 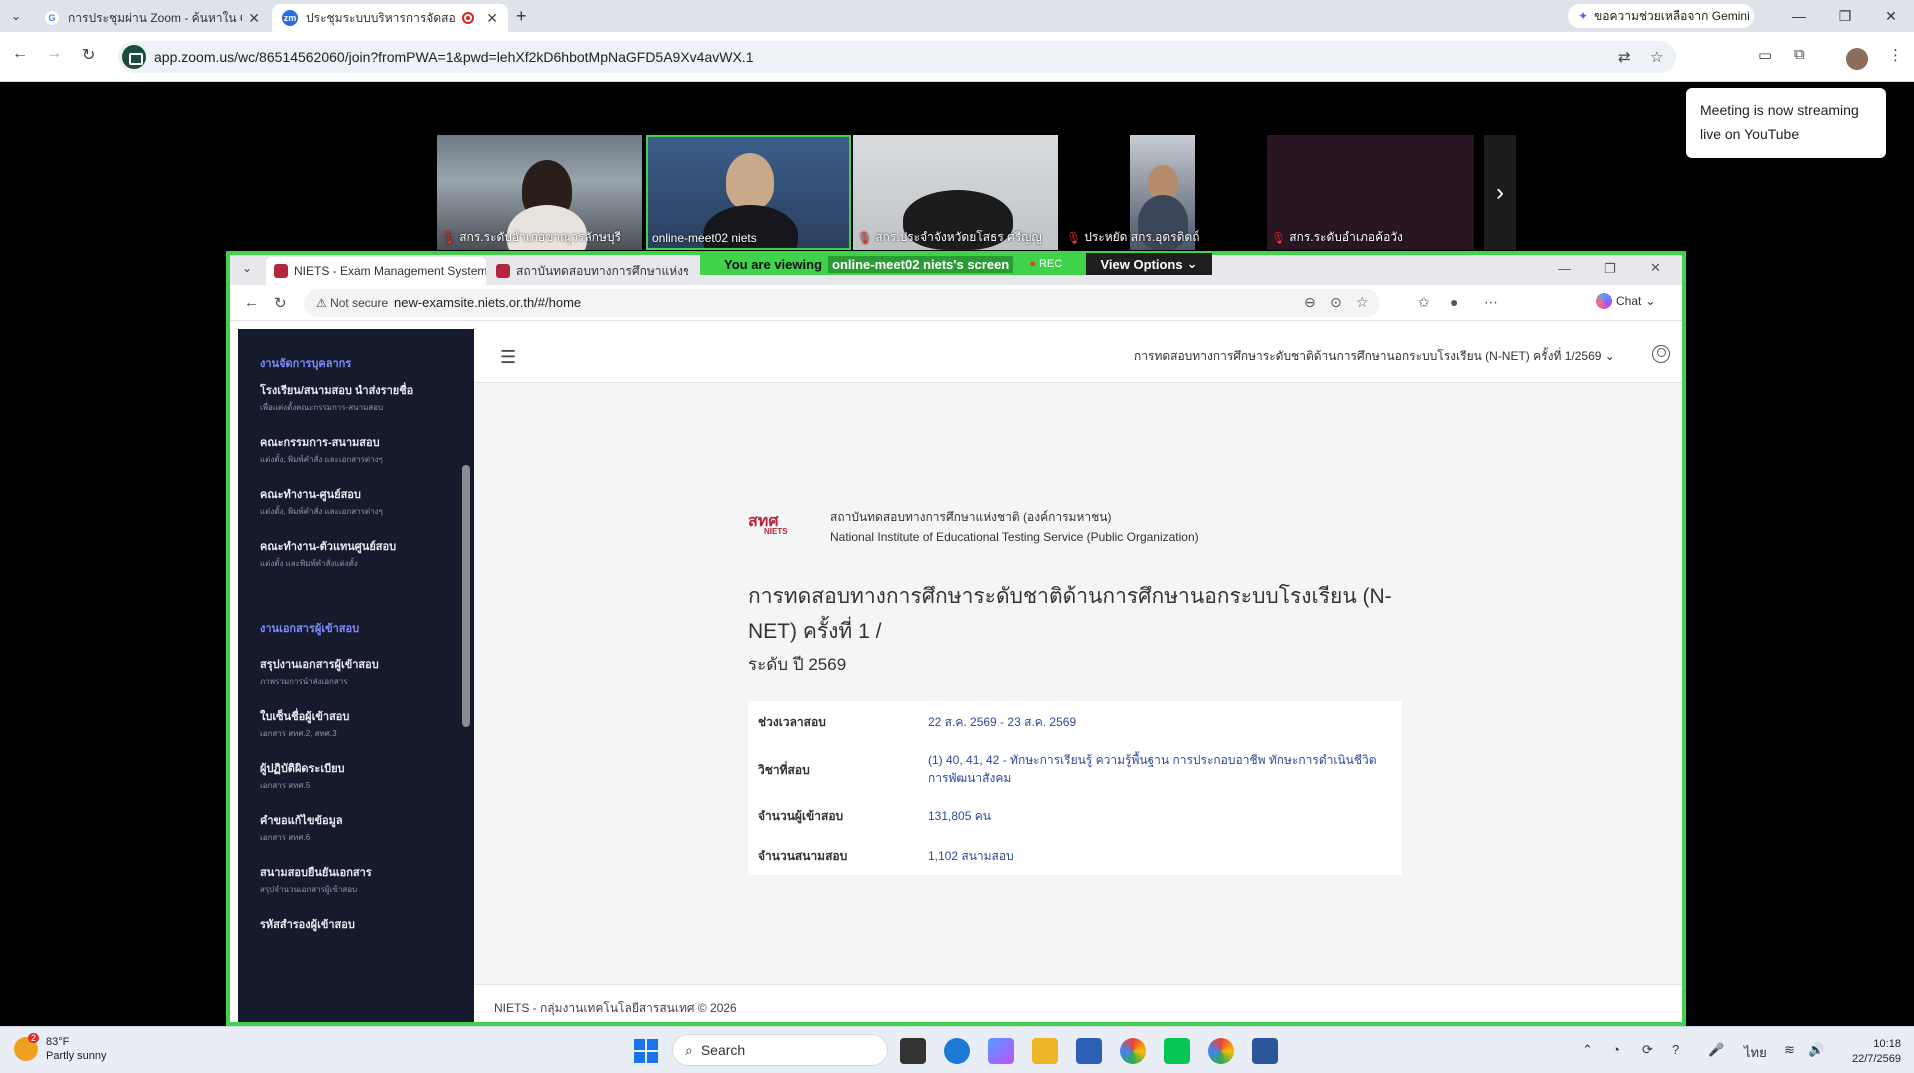 I want to click on browser-tab-zoom: zm ประชุมระบบบริหารการจัดสอบ(ศ ✕, so click(x=390, y=18).